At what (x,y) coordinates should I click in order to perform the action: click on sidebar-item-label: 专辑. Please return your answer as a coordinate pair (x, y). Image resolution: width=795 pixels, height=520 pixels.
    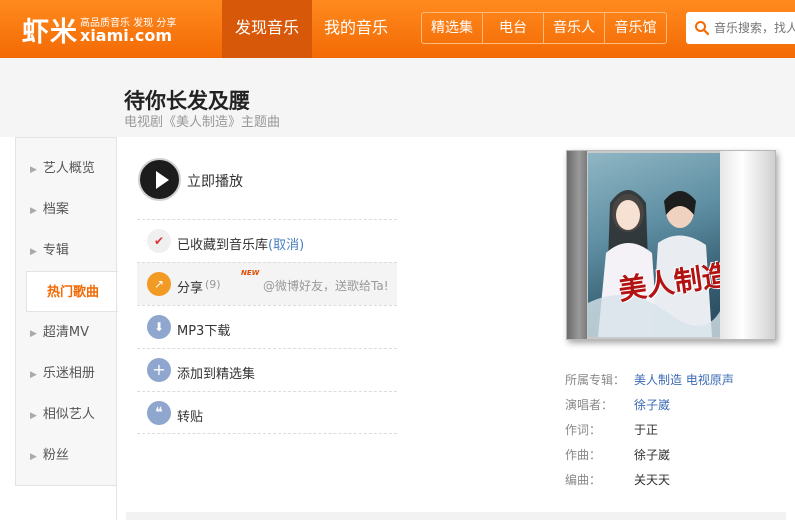
    Looking at the image, I should click on (55, 250).